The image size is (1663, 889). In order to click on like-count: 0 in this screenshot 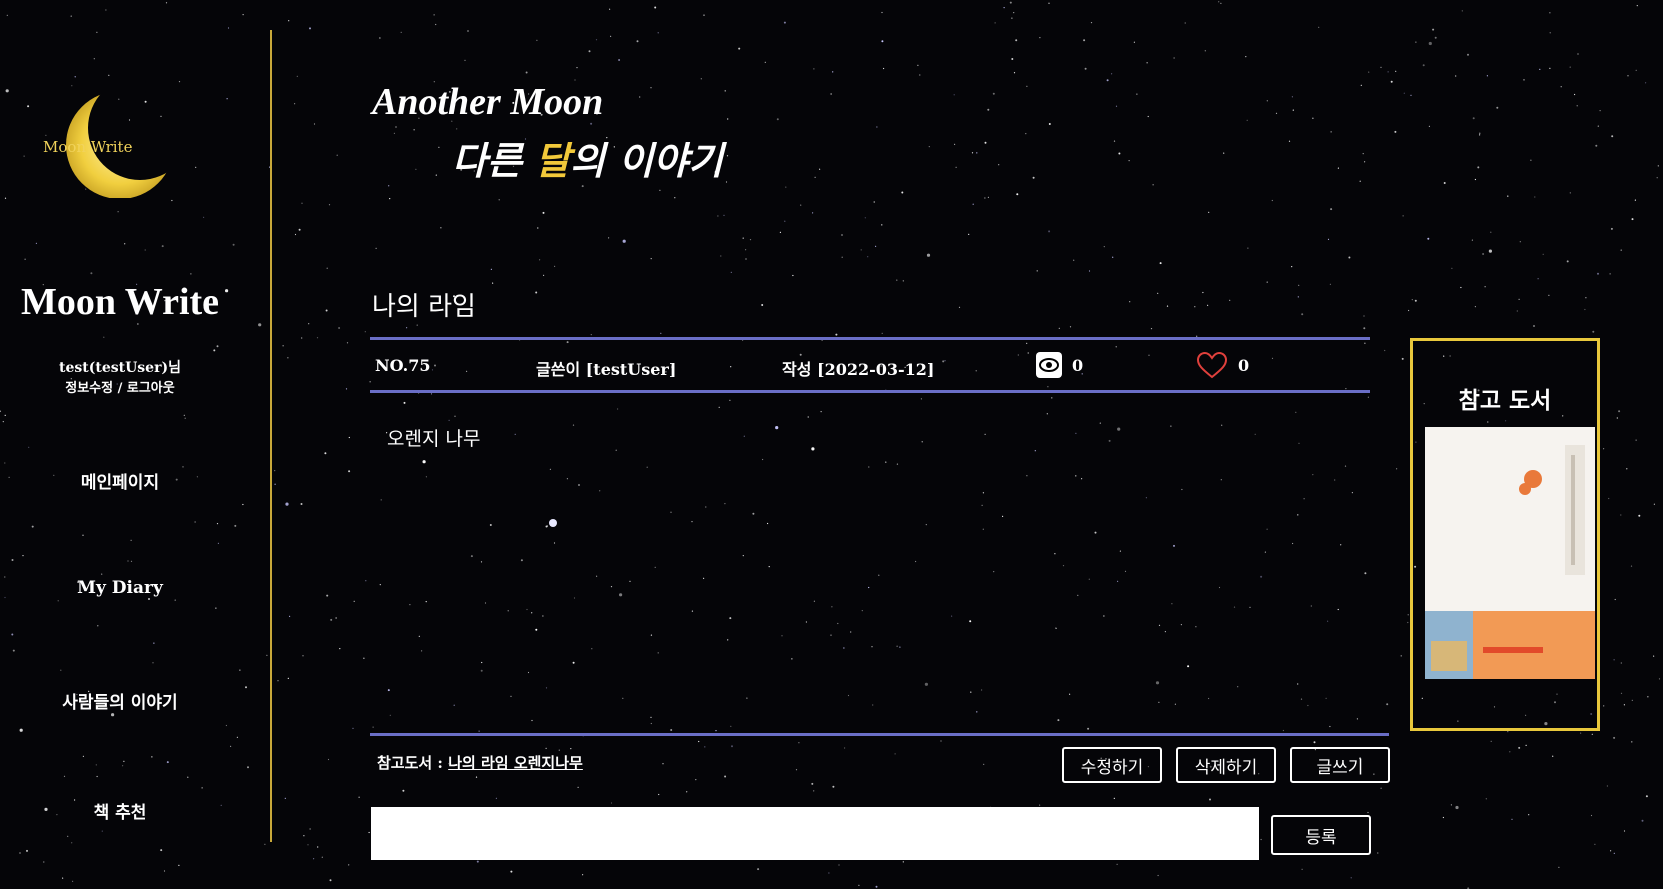, I will do `click(1244, 365)`.